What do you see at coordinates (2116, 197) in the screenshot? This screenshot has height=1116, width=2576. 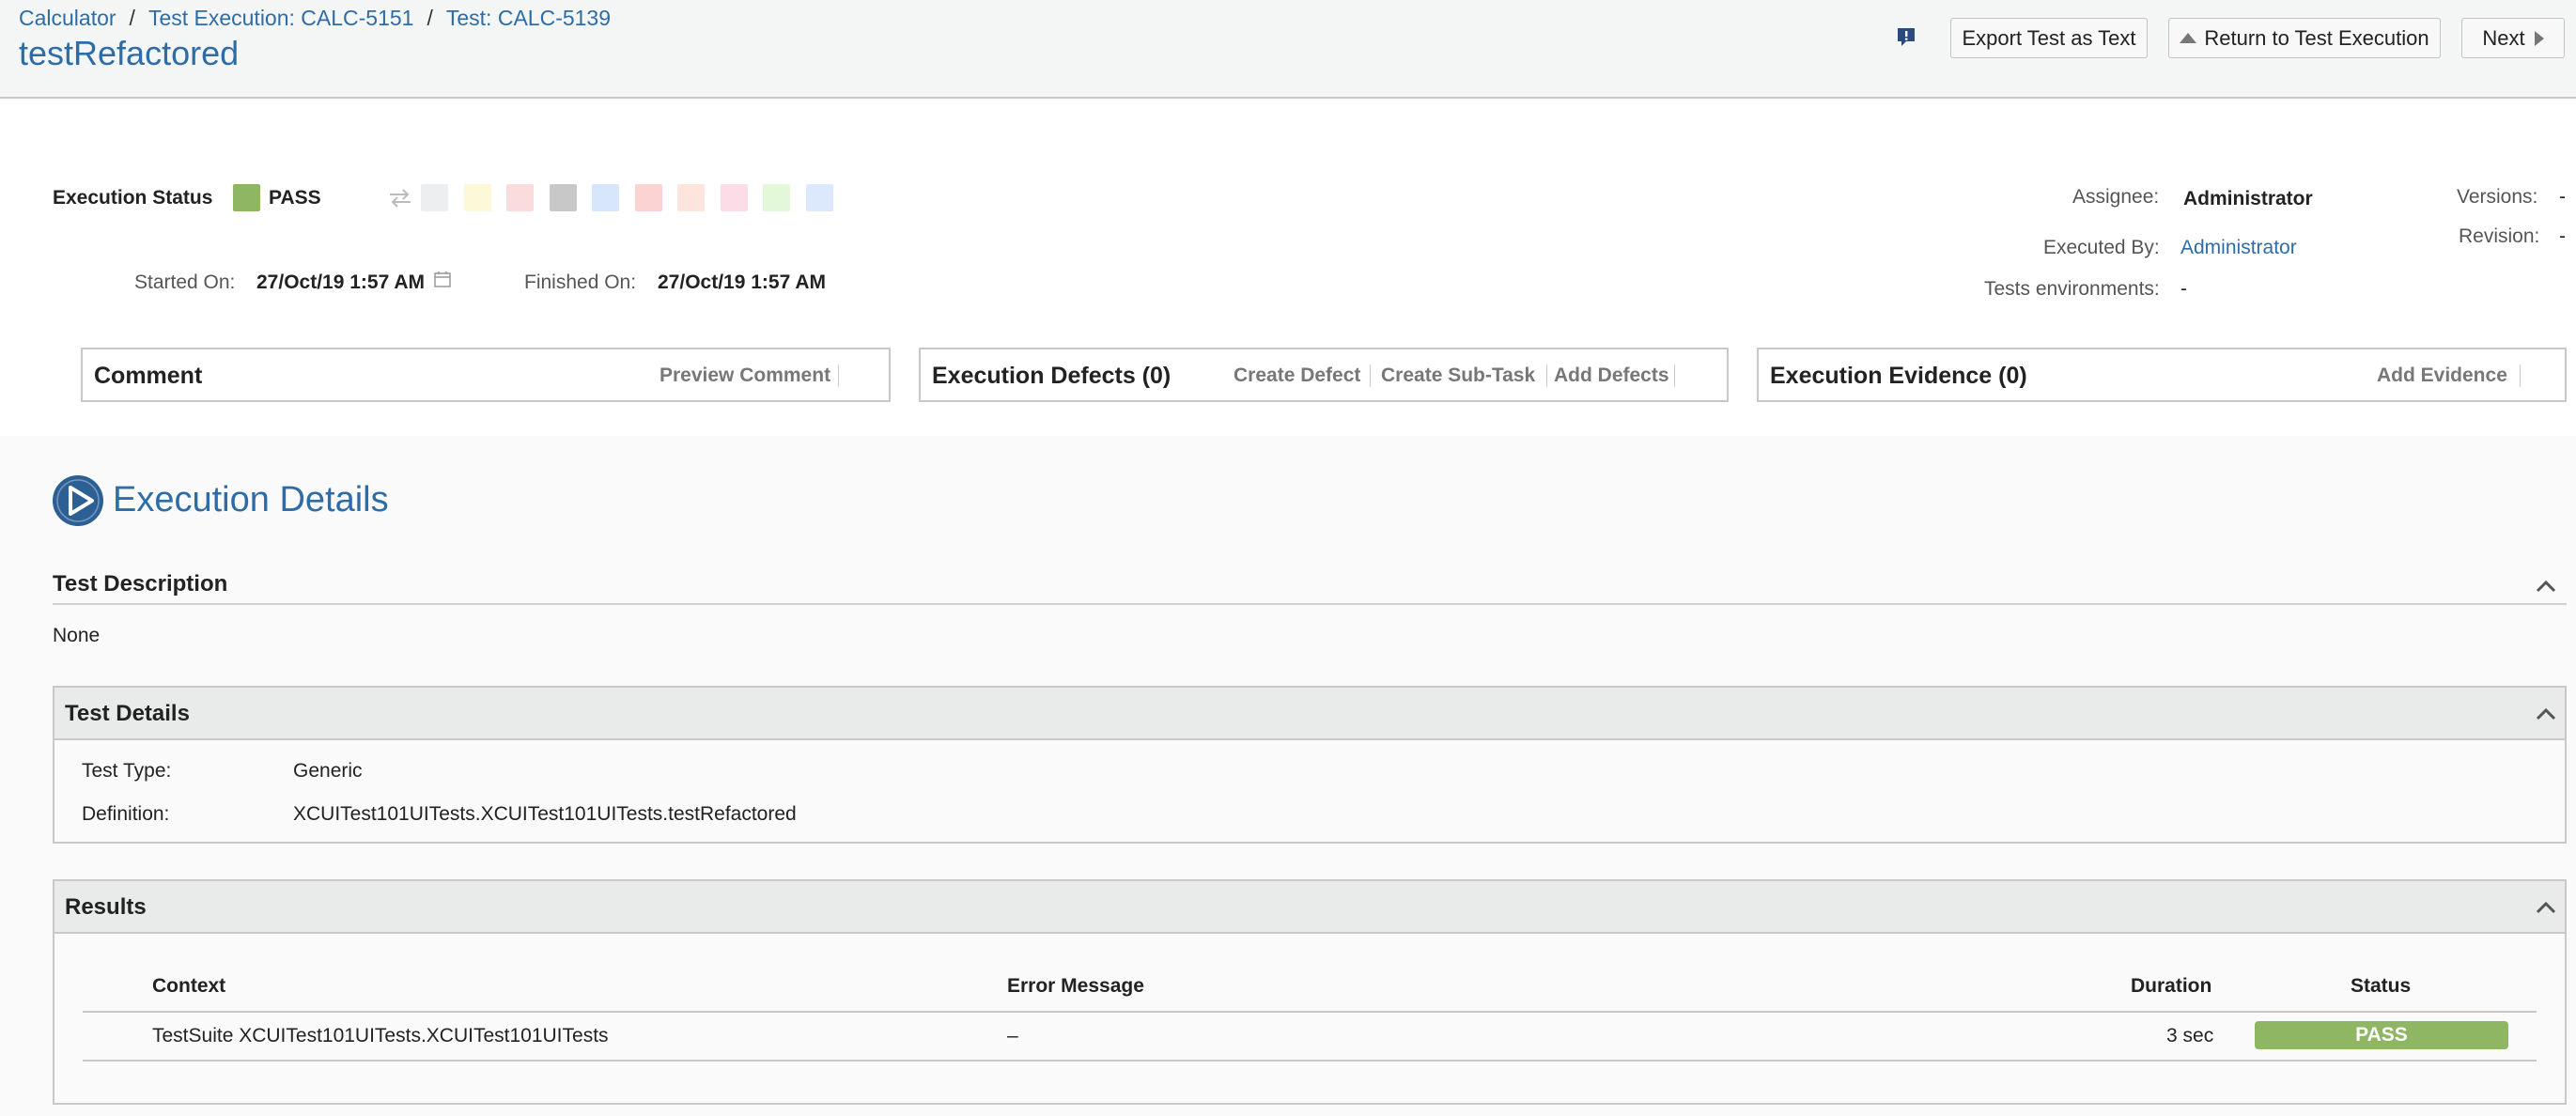 I see `assignee-label: Assignee:` at bounding box center [2116, 197].